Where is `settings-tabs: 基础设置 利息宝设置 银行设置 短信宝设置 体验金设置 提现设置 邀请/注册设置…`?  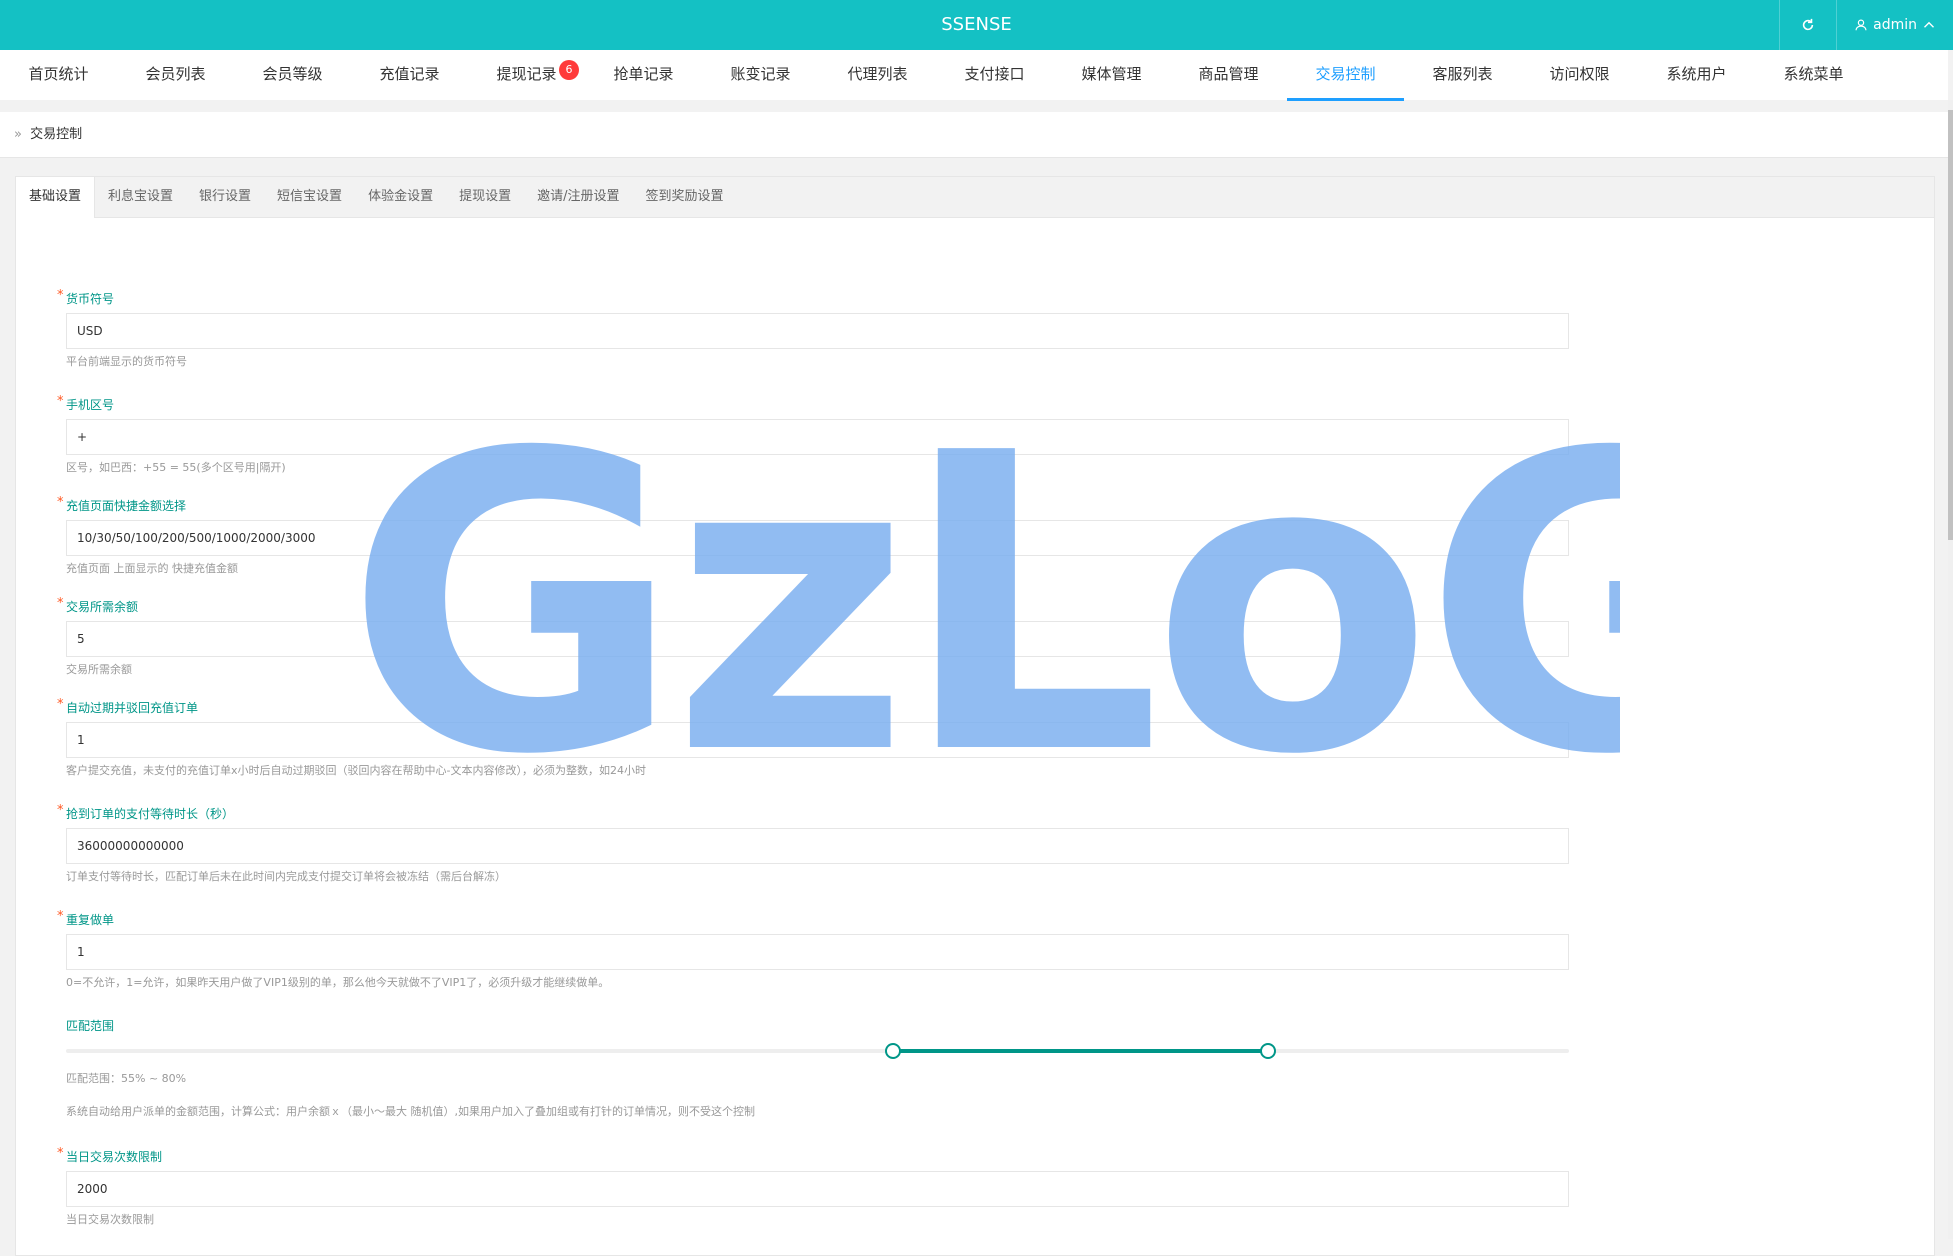
settings-tabs: 基础设置 利息宝设置 银行设置 短信宝设置 体验金设置 提现设置 邀请/注册设置… is located at coordinates (975, 197).